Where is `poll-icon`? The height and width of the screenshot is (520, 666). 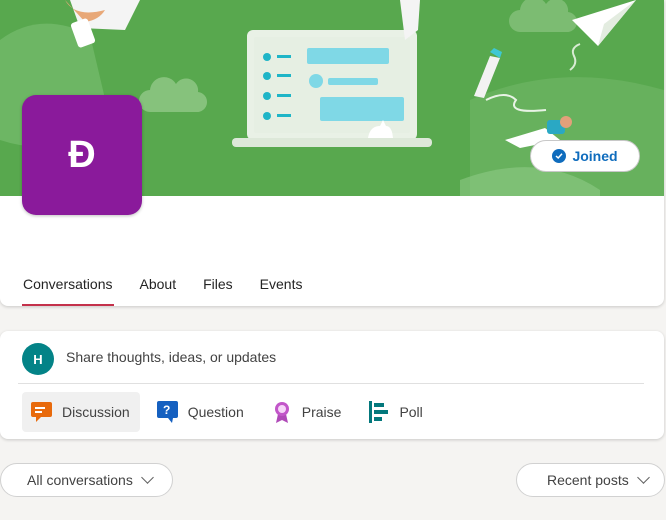
poll-icon is located at coordinates (379, 412).